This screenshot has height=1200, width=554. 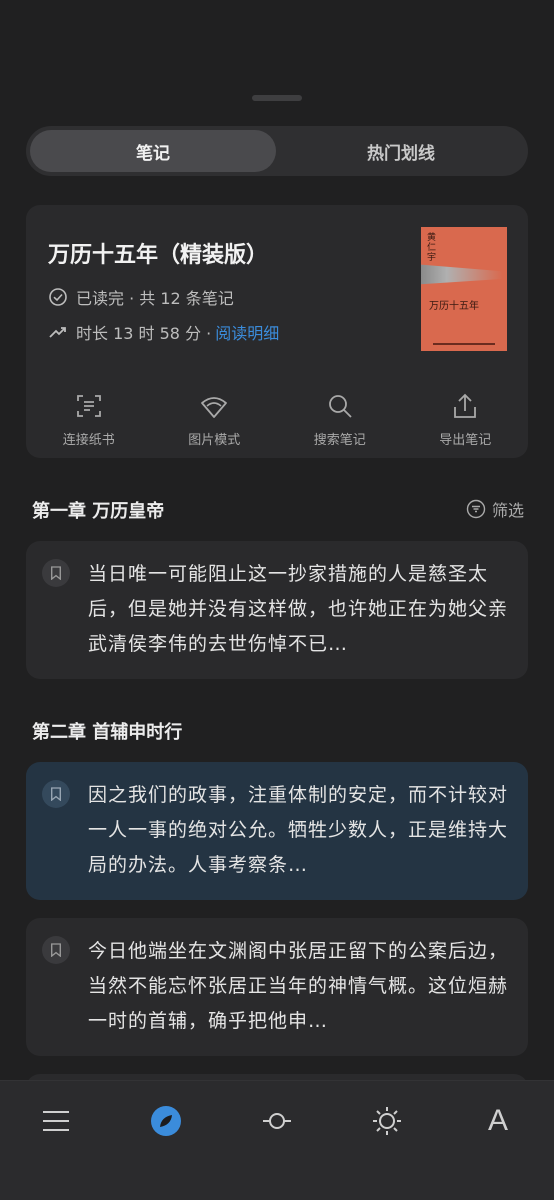 I want to click on progress-icon, so click(x=277, y=1121).